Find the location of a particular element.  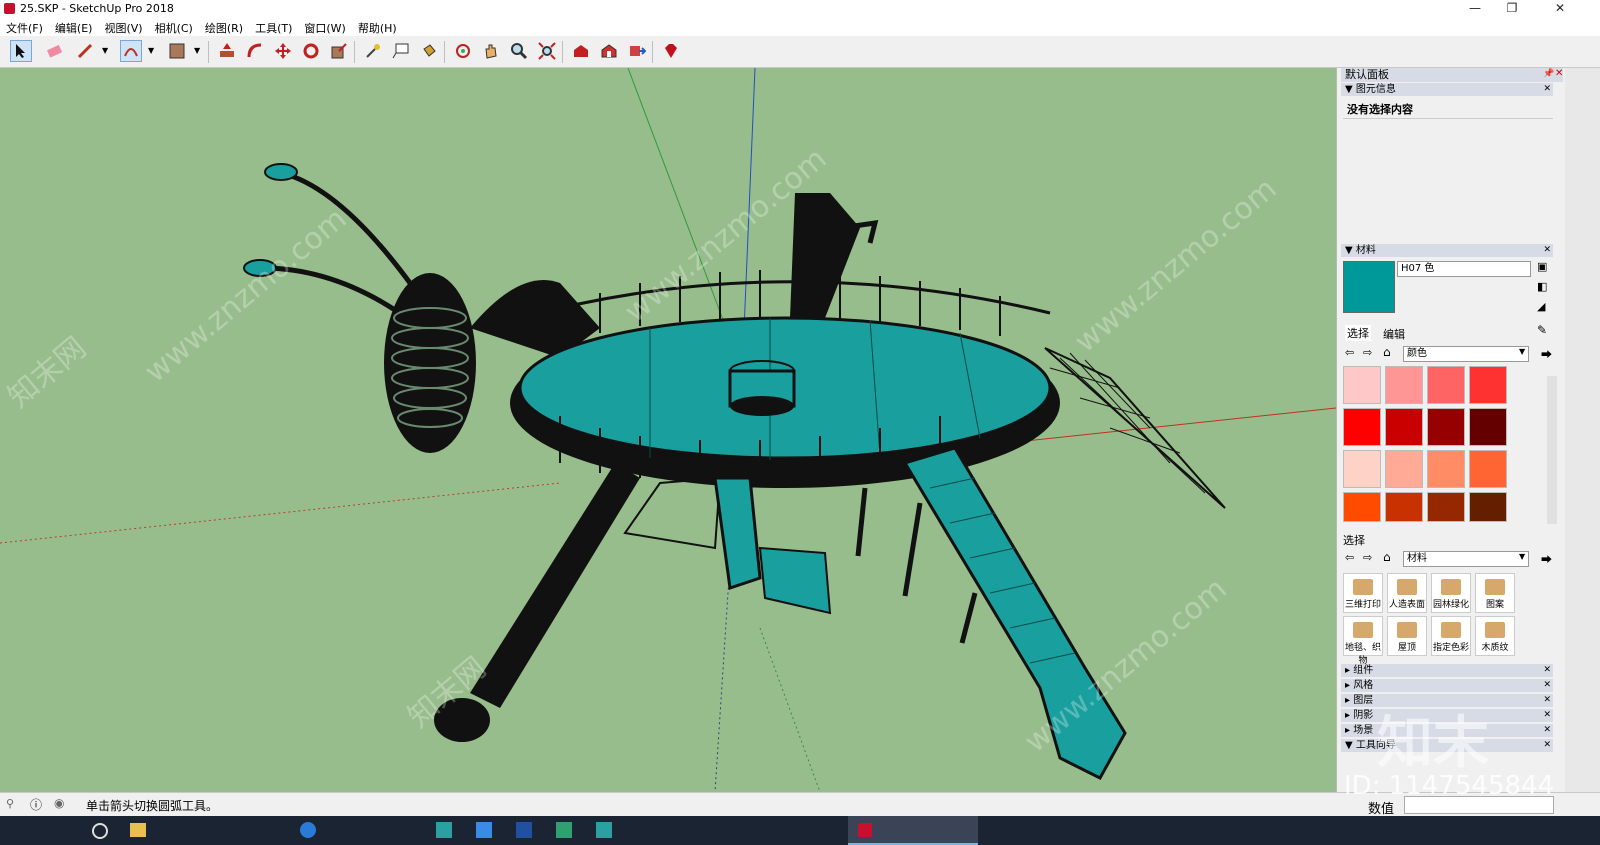

material-folder: 指定色彩 is located at coordinates (1451, 636).